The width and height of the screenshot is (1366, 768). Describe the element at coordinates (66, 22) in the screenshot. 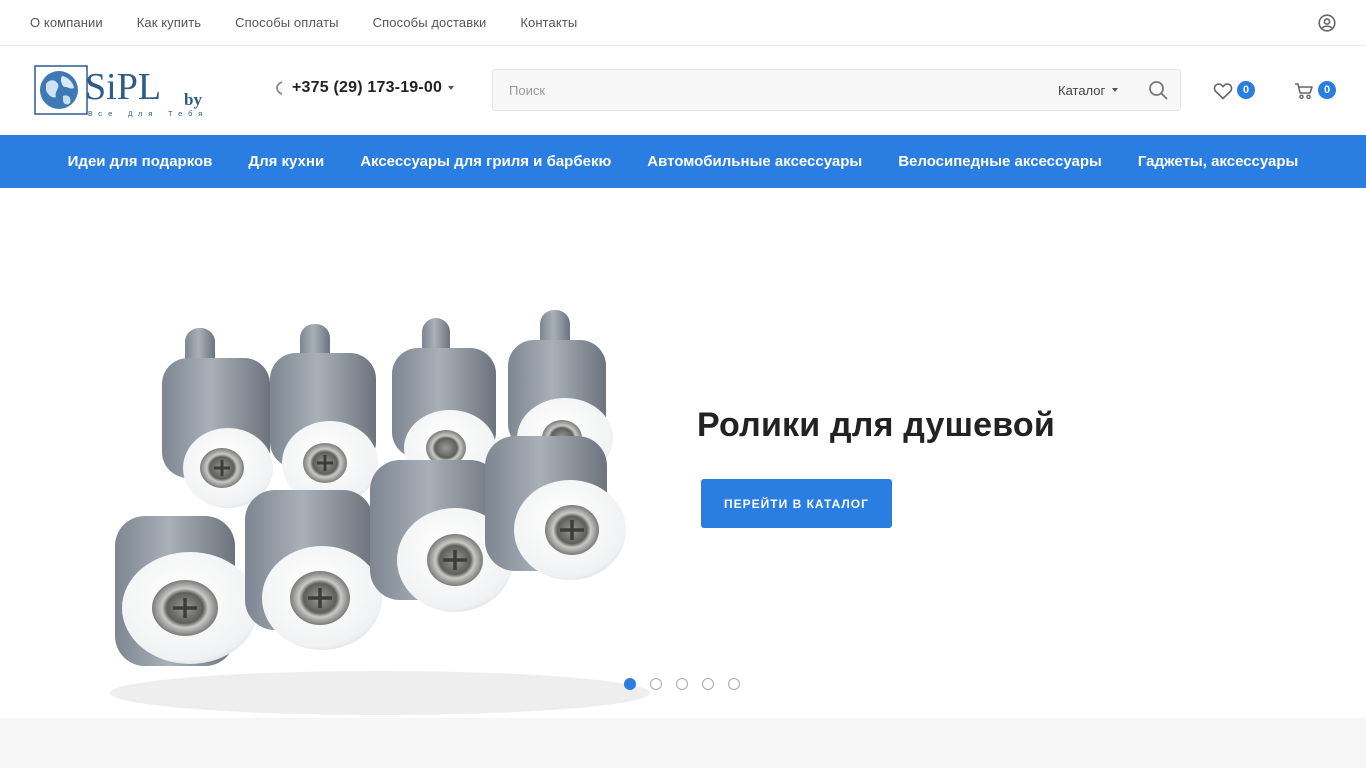

I see `link-about: О компании` at that location.